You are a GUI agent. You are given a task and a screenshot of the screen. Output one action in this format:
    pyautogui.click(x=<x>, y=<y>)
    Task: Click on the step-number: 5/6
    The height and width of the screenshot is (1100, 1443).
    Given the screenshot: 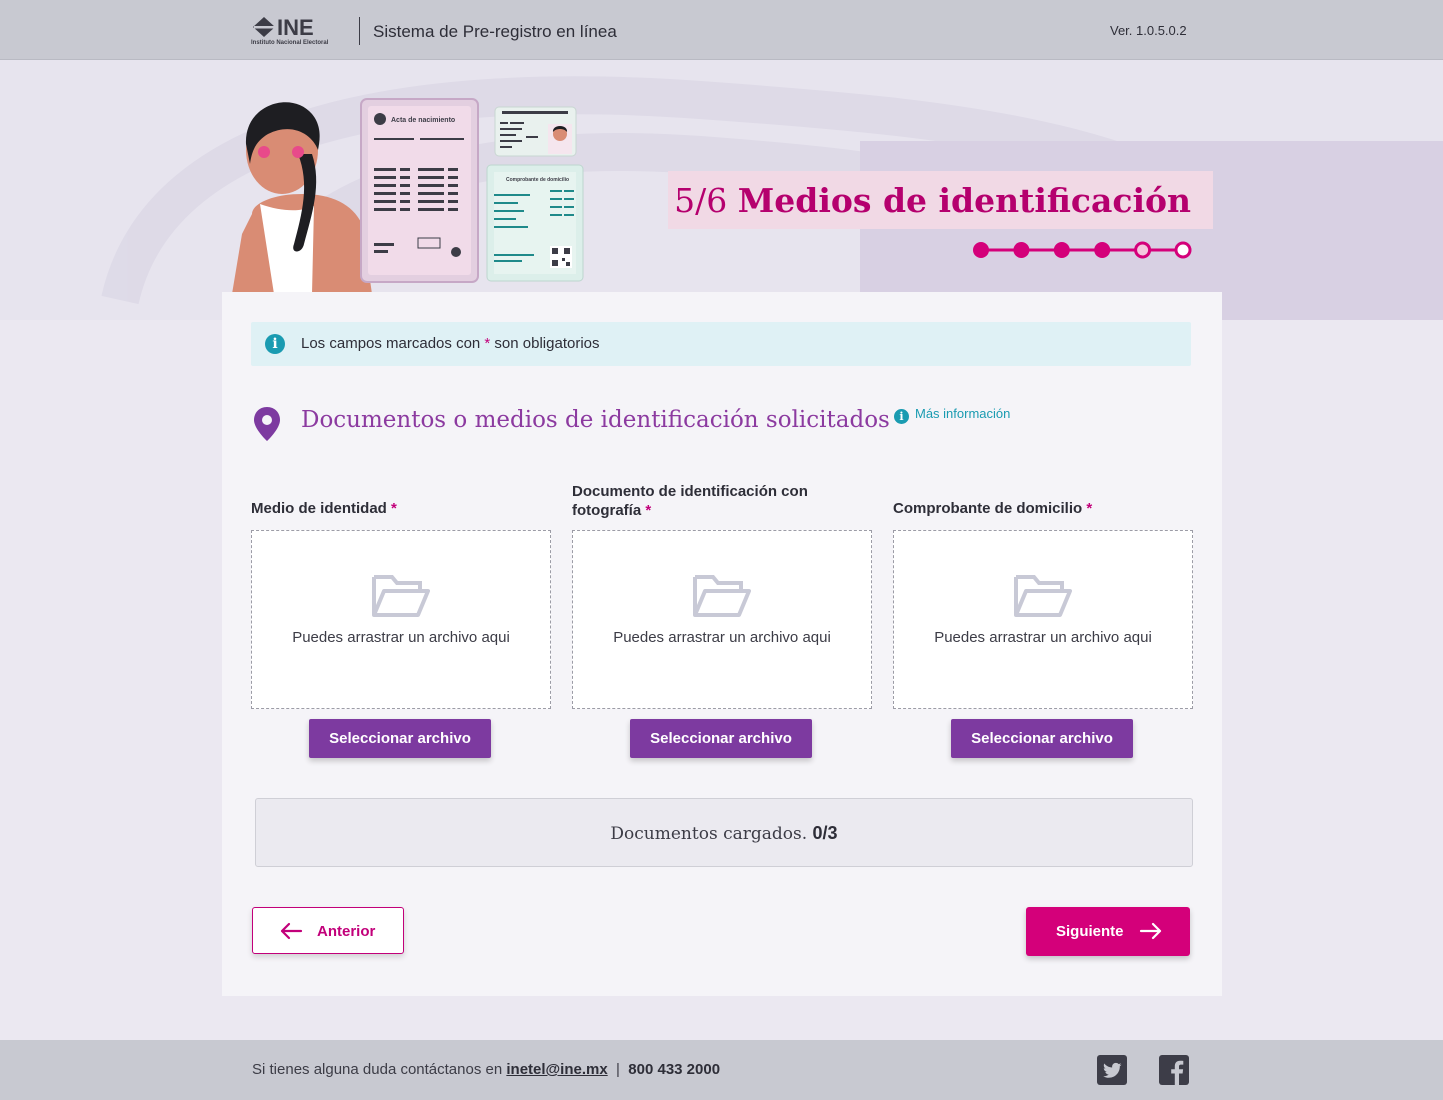 What is the action you would take?
    pyautogui.click(x=701, y=200)
    